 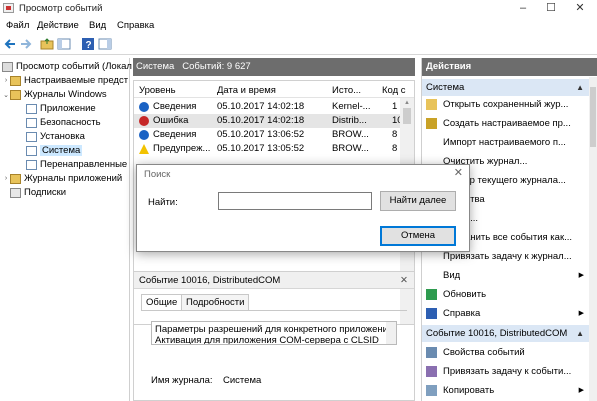 I want to click on action-item: Свойства событий, so click(x=506, y=352).